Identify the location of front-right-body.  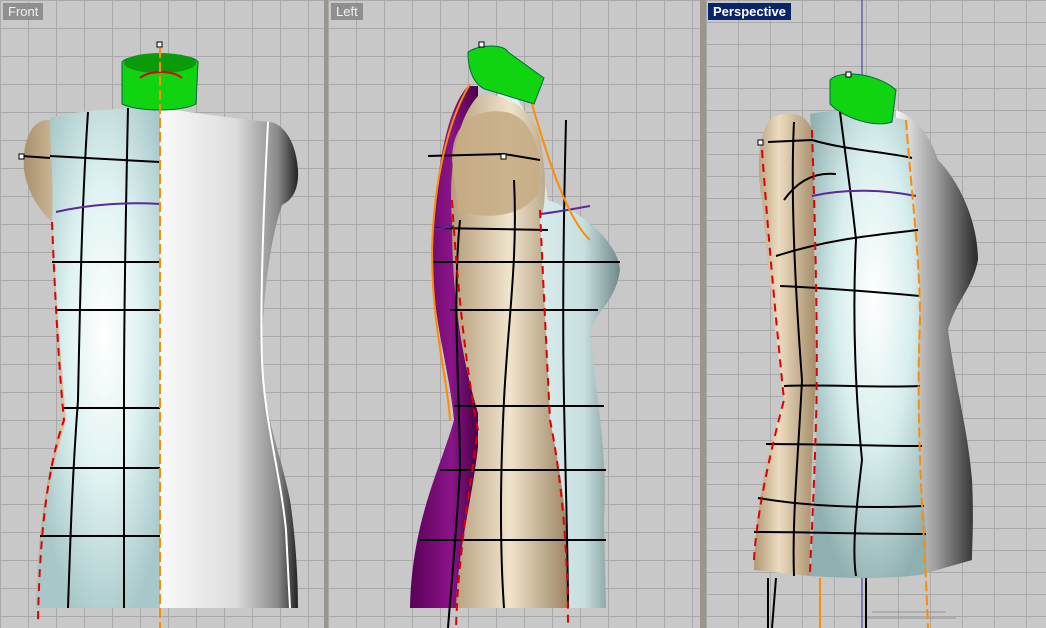
(229, 358).